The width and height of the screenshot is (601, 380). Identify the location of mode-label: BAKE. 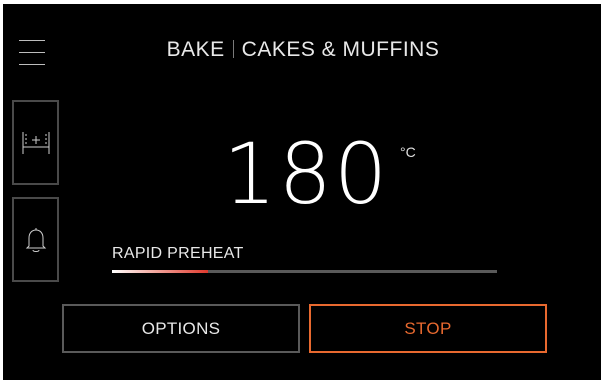
(195, 49).